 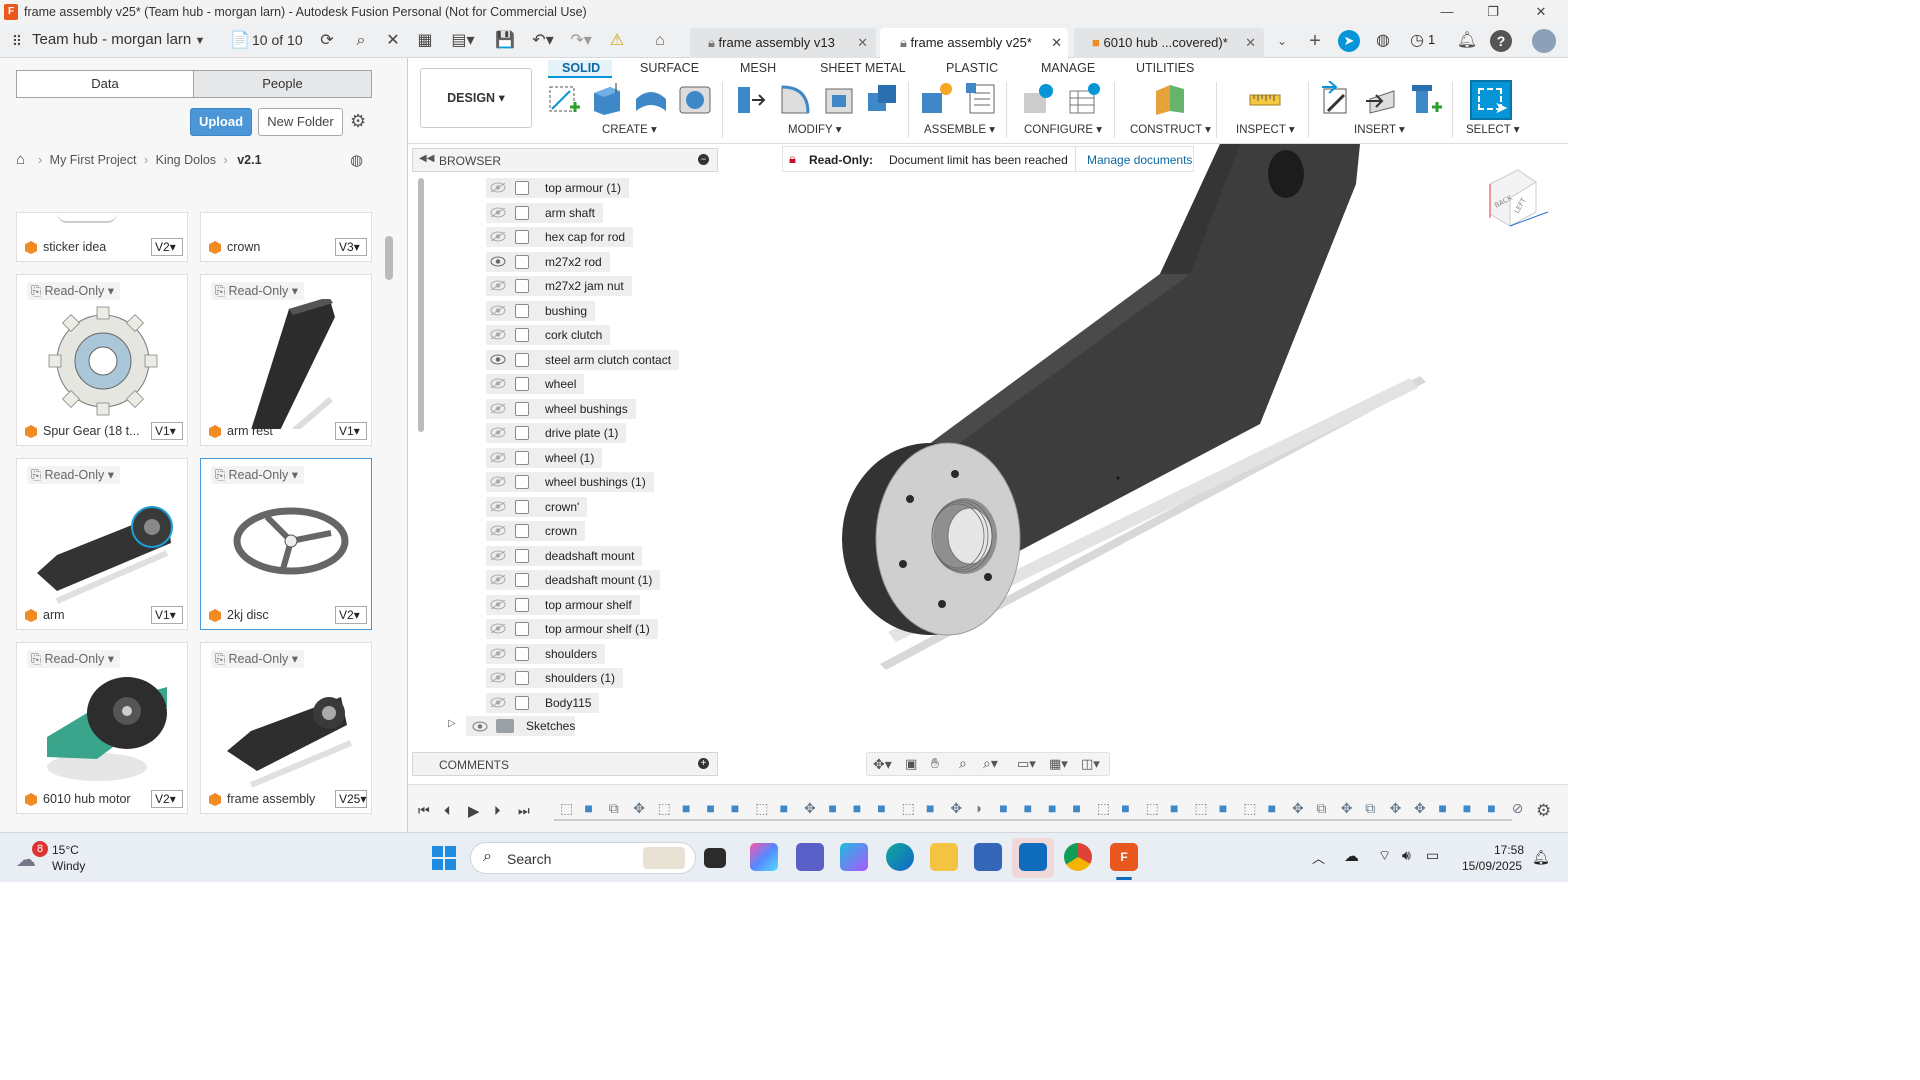 What do you see at coordinates (1068, 68) in the screenshot?
I see `tab-manage: MANAGE` at bounding box center [1068, 68].